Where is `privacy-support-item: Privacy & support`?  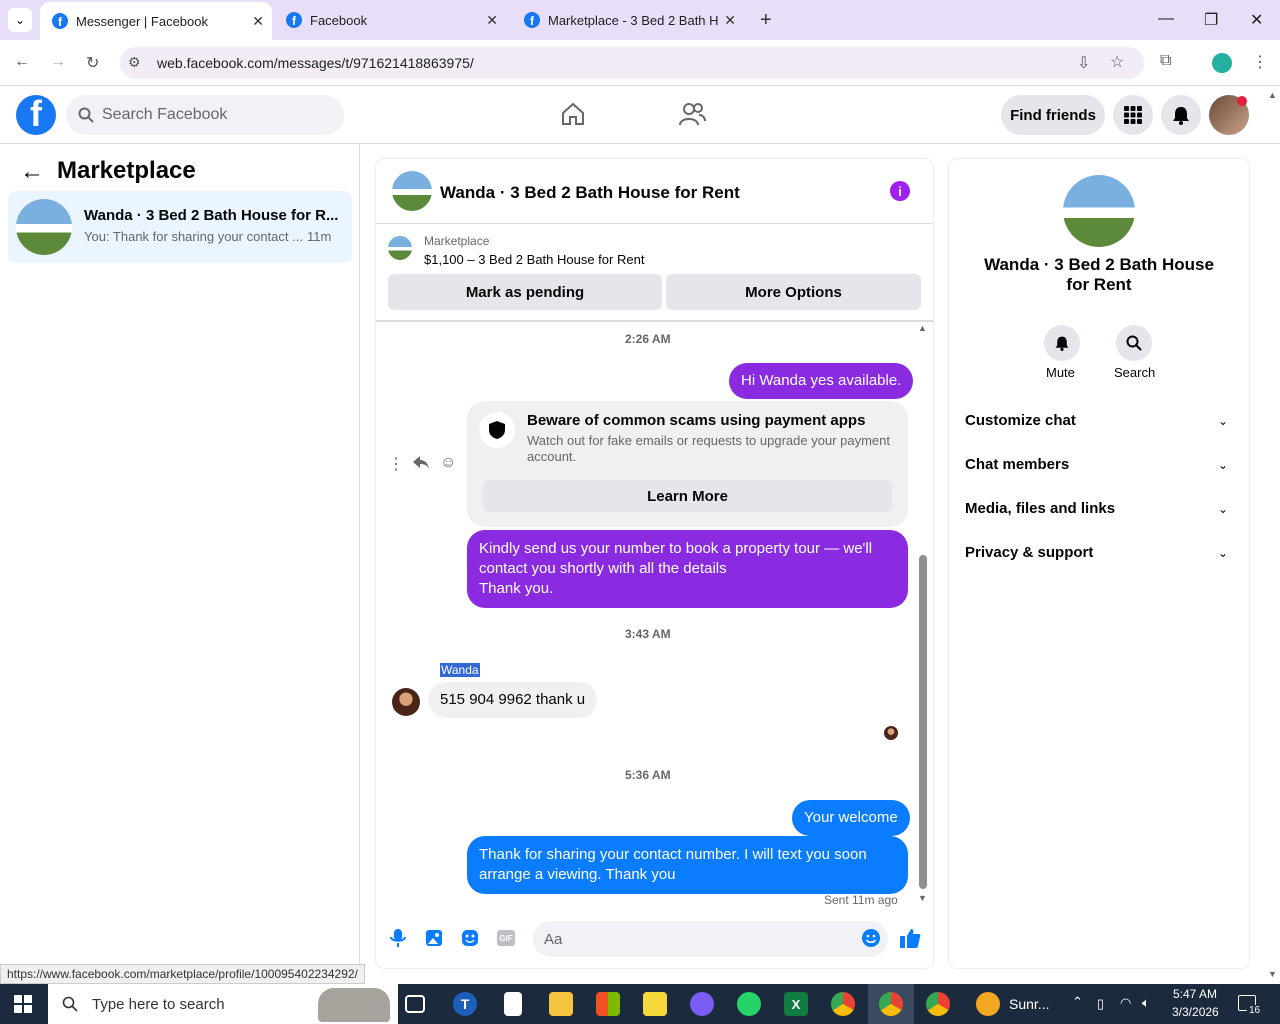
privacy-support-item: Privacy & support is located at coordinates (1029, 552).